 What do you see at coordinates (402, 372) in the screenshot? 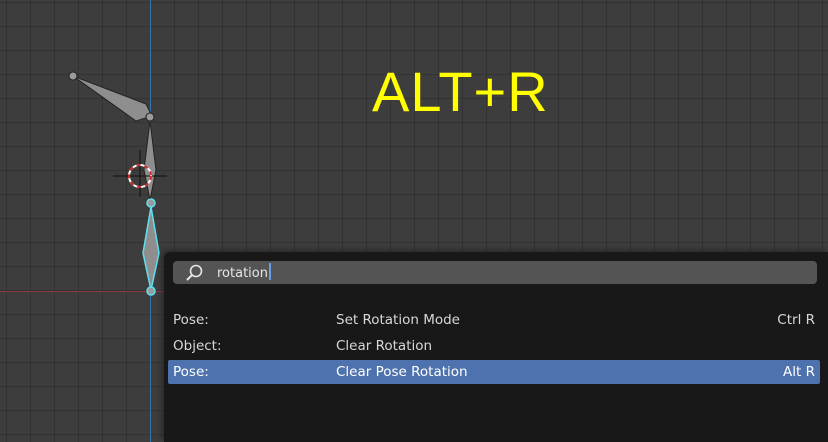
I see `result-operator-name: Clear Pose Rotation` at bounding box center [402, 372].